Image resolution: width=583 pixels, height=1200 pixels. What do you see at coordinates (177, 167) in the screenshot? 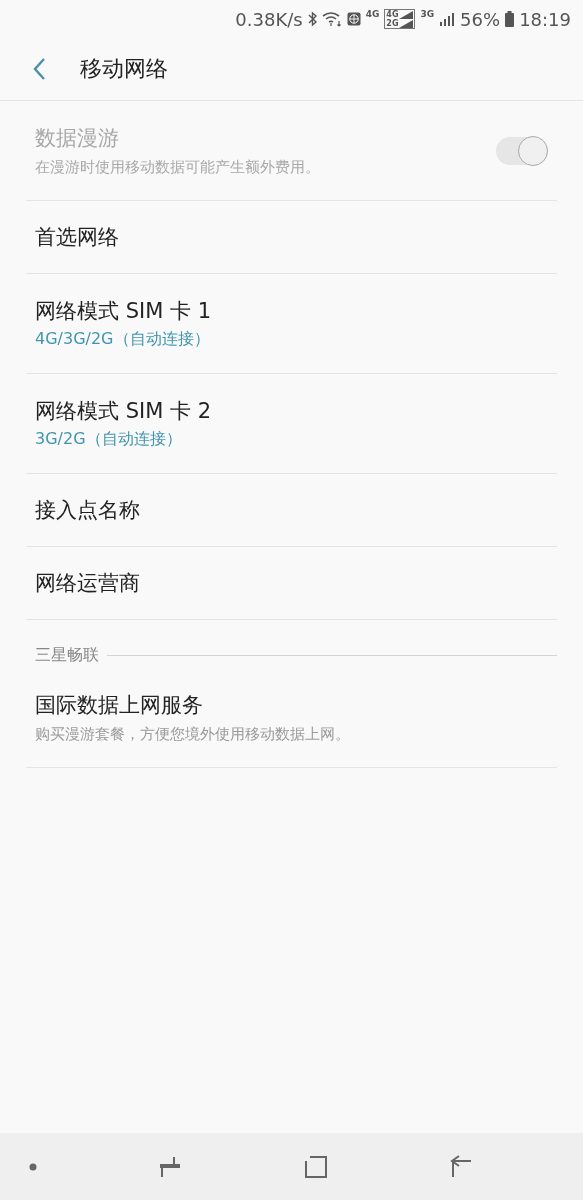
I see `item-description: 在漫游时使用移动数据可能产生额外费用。` at bounding box center [177, 167].